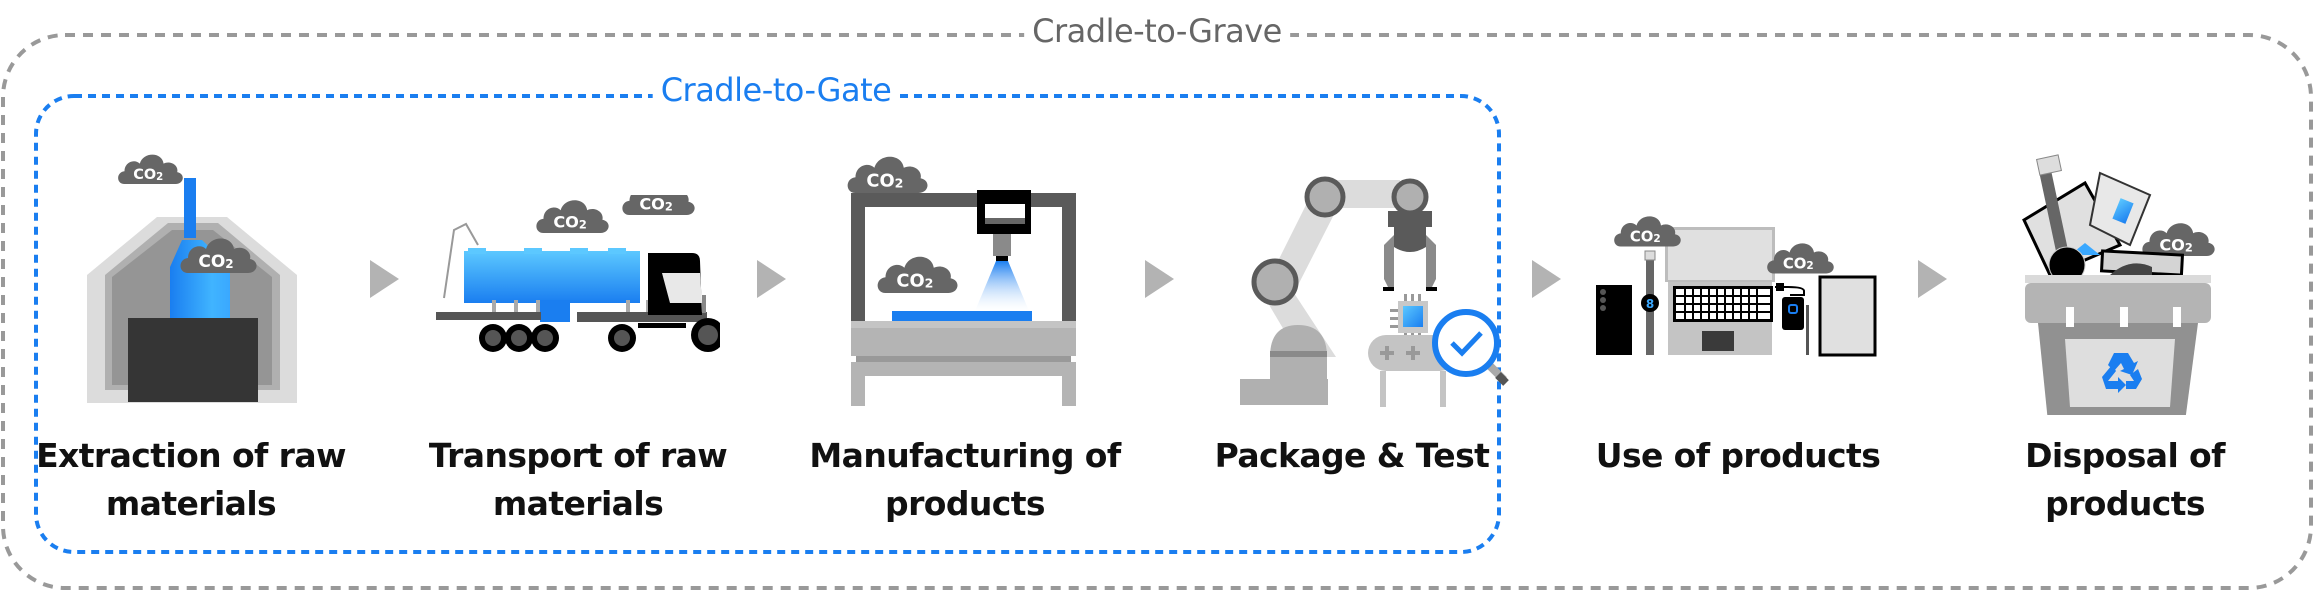  Describe the element at coordinates (578, 480) in the screenshot. I see `stage-label-transport: Transport of raw materials` at that location.